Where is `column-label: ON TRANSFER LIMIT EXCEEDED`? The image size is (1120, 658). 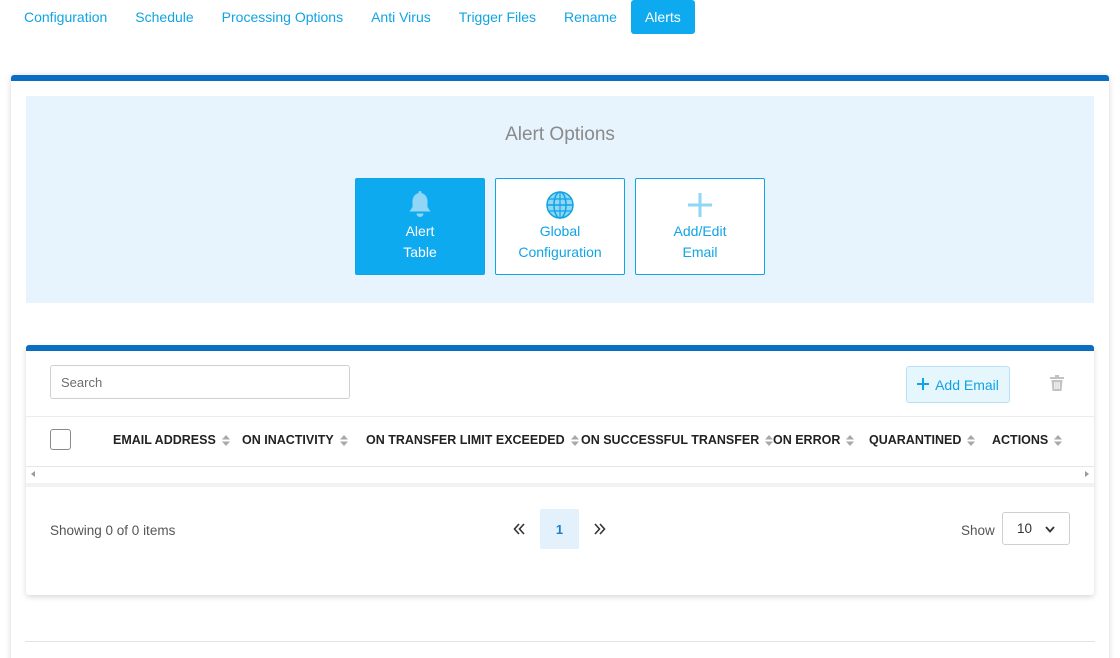 column-label: ON TRANSFER LIMIT EXCEEDED is located at coordinates (465, 440).